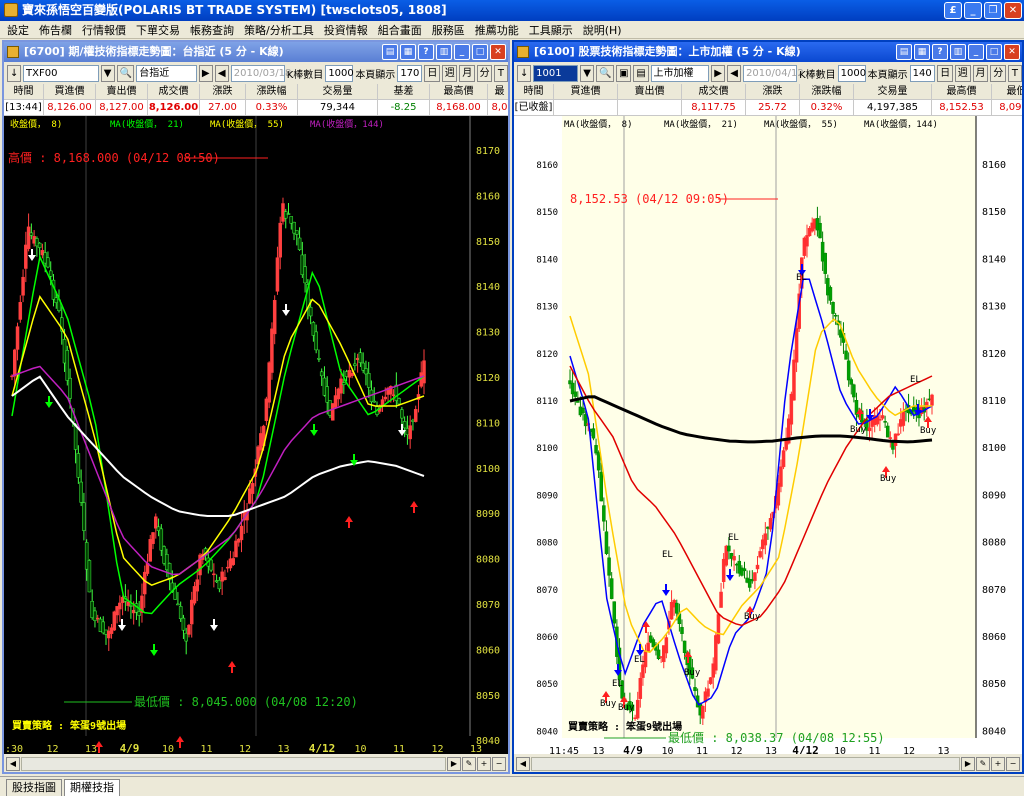  What do you see at coordinates (641, 73) in the screenshot?
I see `print-icon: ▤` at bounding box center [641, 73].